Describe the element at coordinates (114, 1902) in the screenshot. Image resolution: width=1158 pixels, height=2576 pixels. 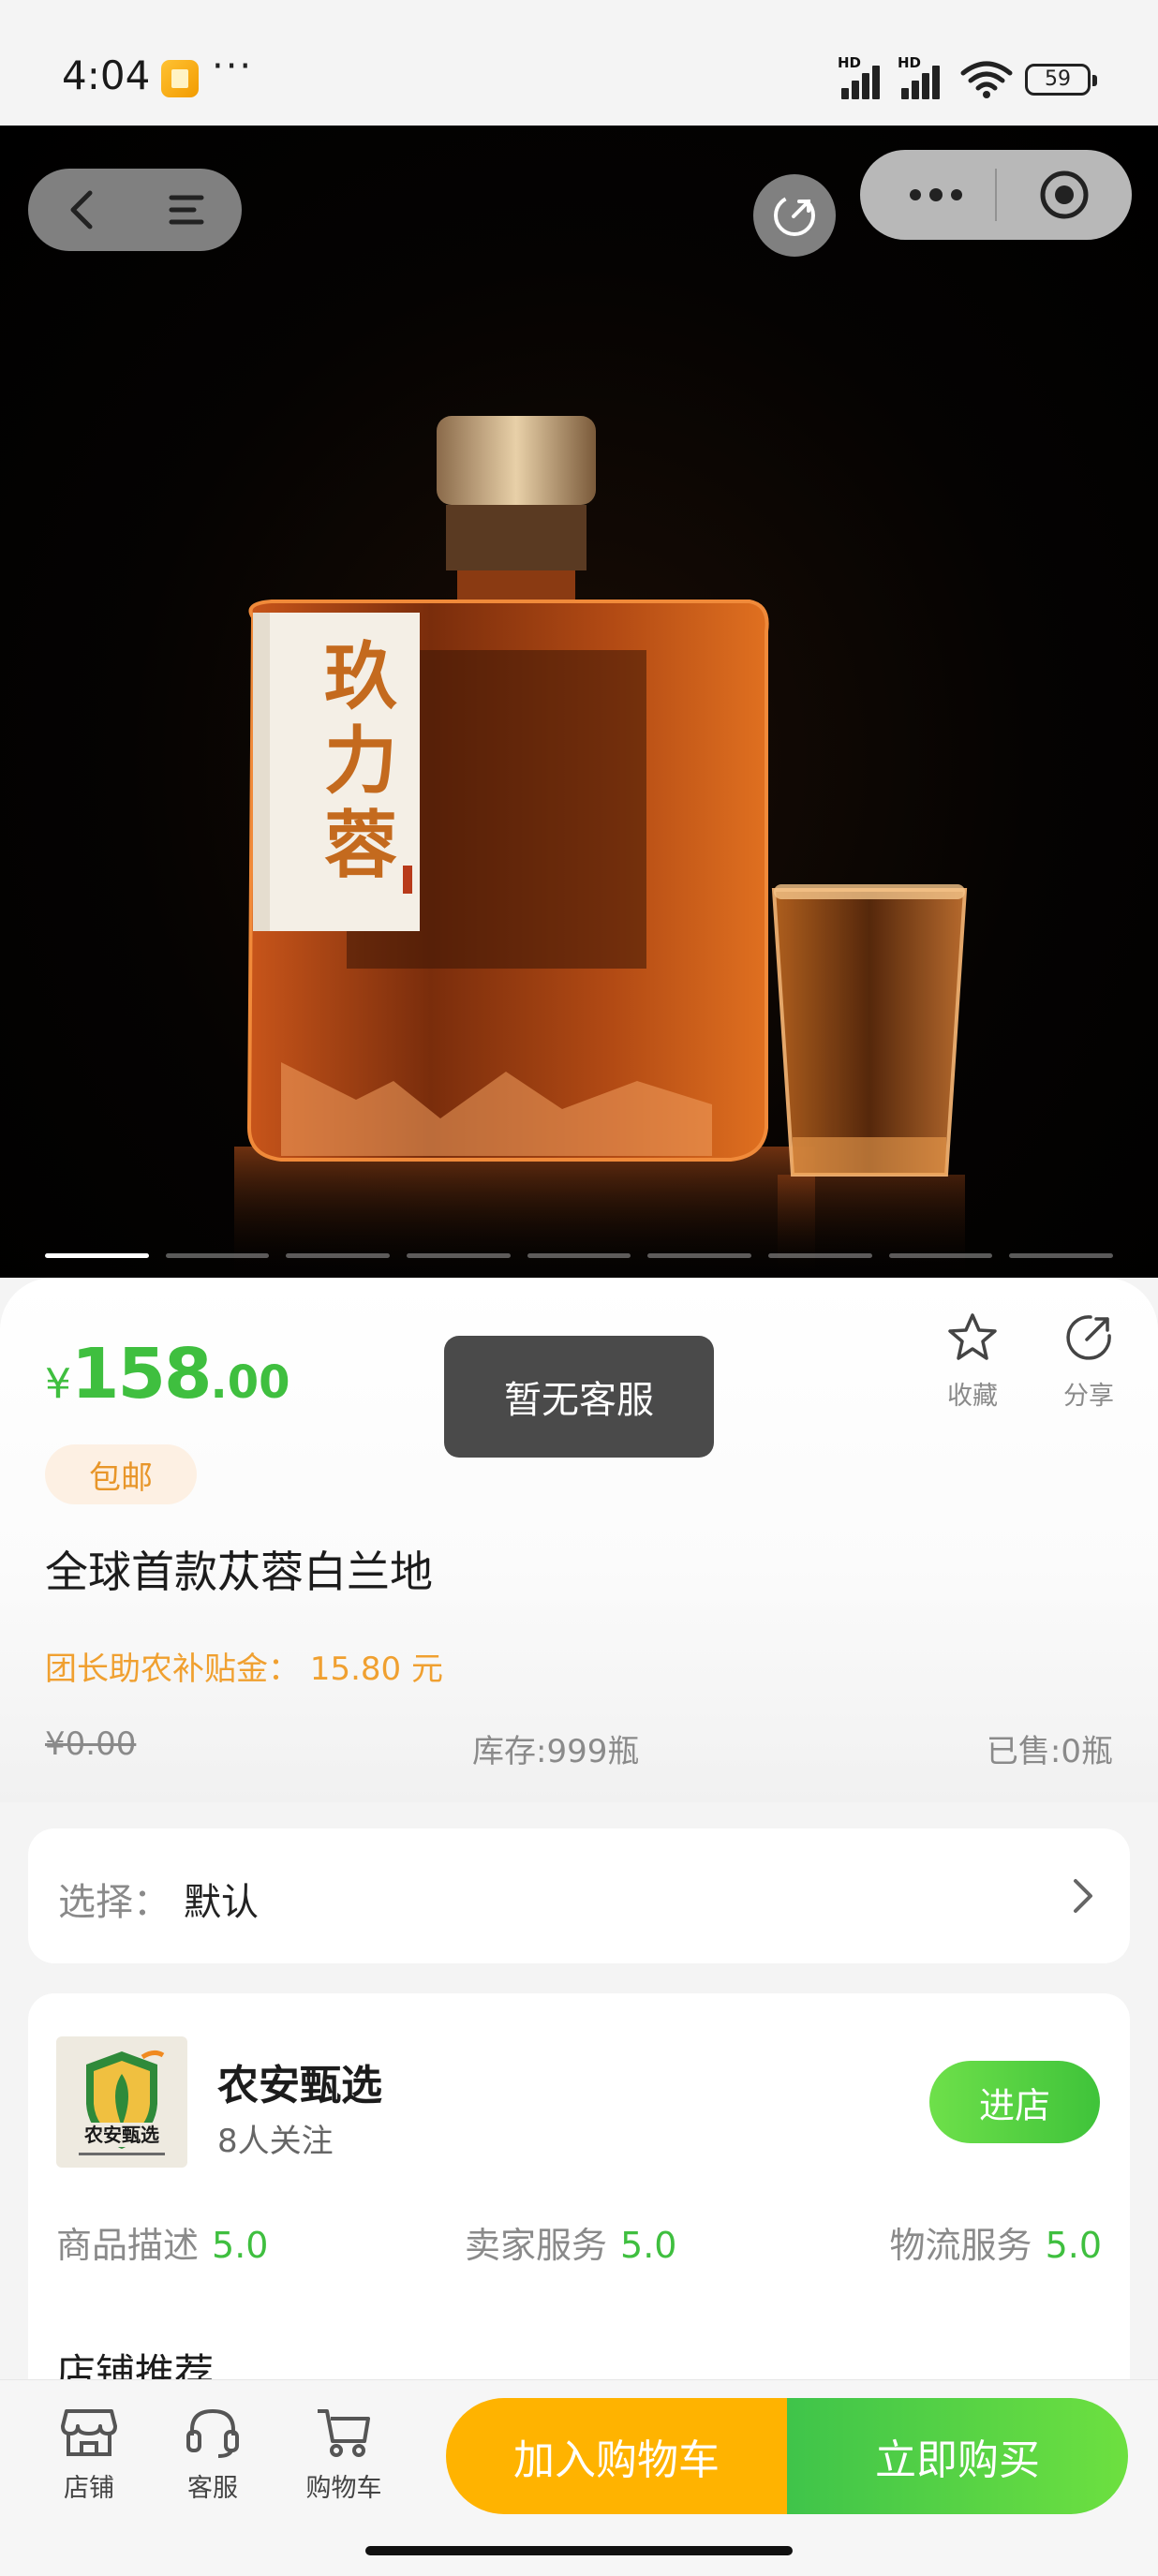
I see `select-label: 选择：` at that location.